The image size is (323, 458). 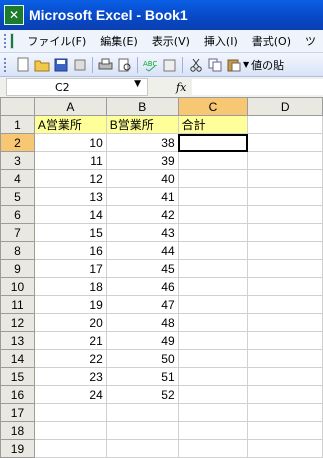 I want to click on cell-D18, so click(x=285, y=430).